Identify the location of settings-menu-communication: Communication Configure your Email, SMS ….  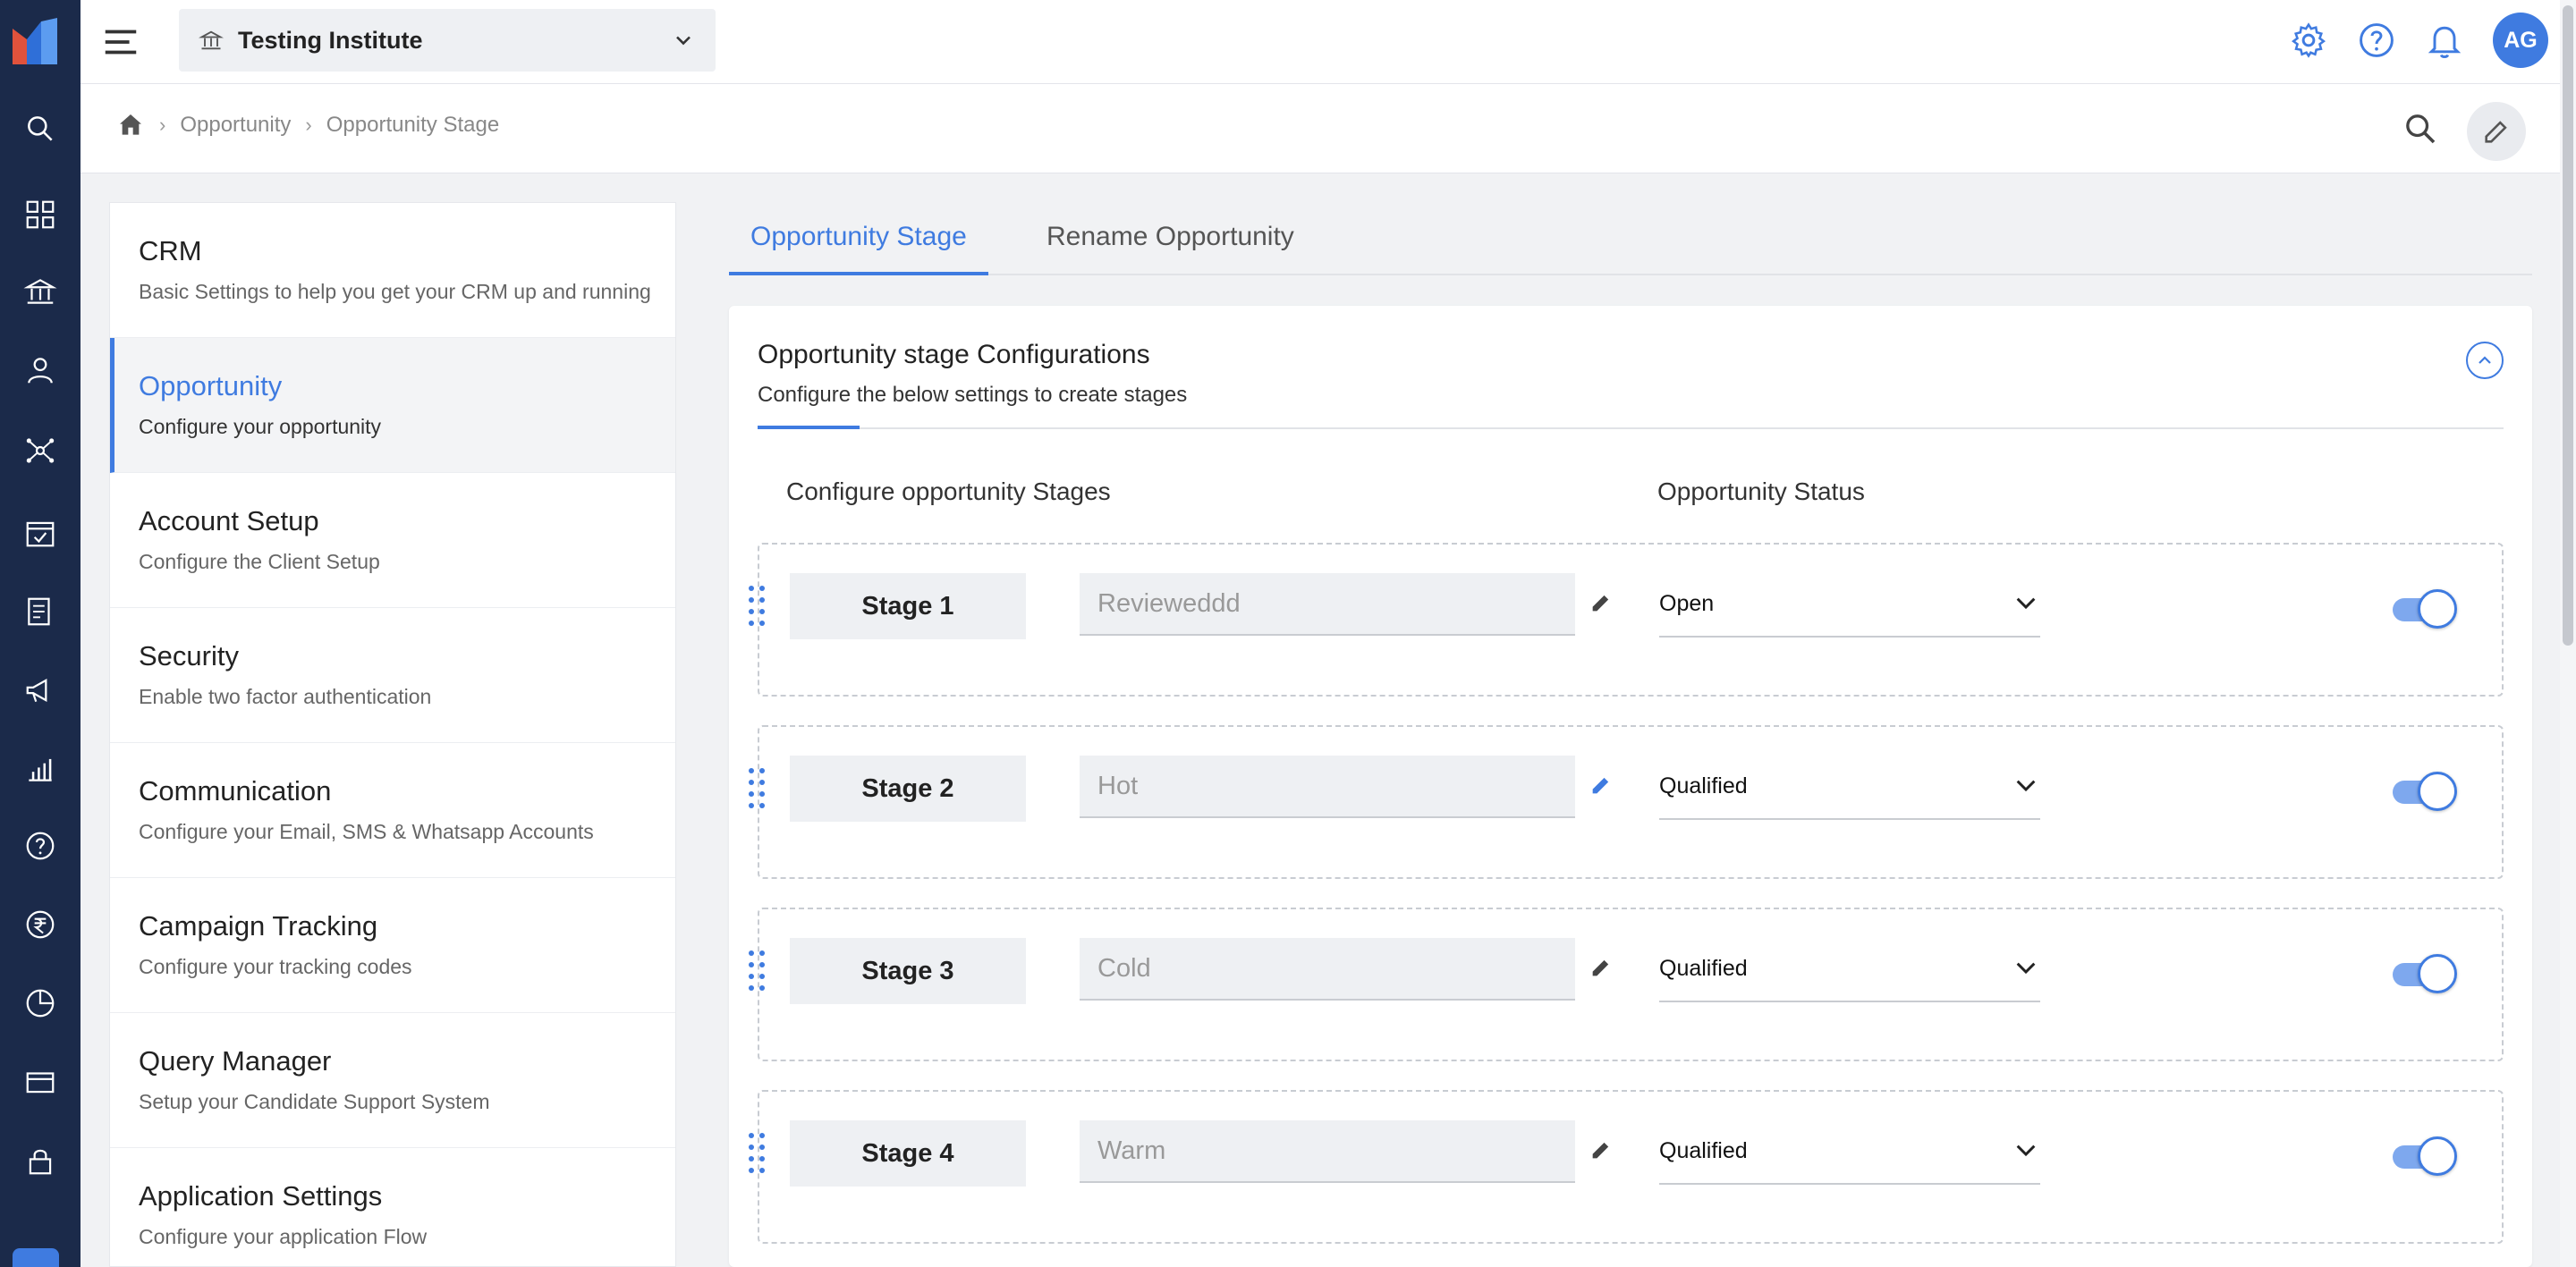
(392, 810).